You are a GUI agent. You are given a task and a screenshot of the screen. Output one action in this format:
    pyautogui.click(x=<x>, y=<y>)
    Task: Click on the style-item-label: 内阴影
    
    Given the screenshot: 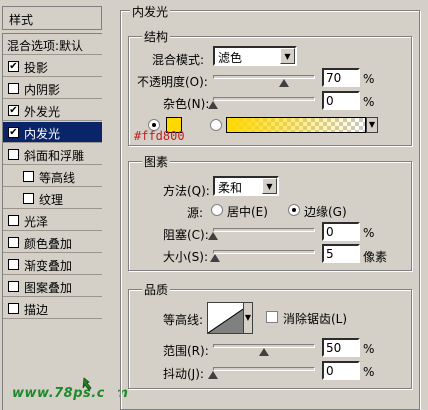 What is the action you would take?
    pyautogui.click(x=42, y=90)
    